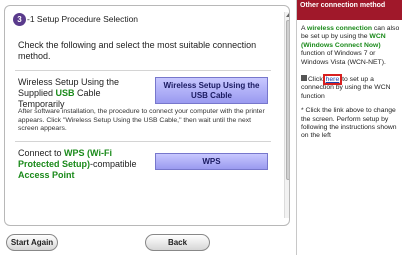  What do you see at coordinates (177, 242) in the screenshot?
I see `back-button: Back` at bounding box center [177, 242].